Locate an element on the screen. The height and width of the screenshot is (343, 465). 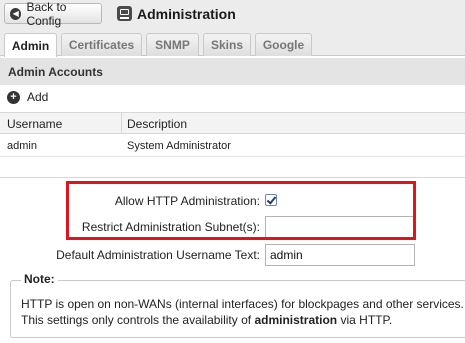
tab-bar: Admin Certificates SNMP Skins Google is located at coordinates (232, 43).